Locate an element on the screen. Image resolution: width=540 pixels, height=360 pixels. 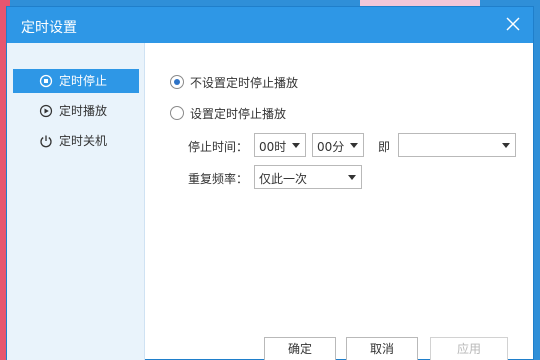
no-stop-label: 不设置定时停止播放 is located at coordinates (244, 83).